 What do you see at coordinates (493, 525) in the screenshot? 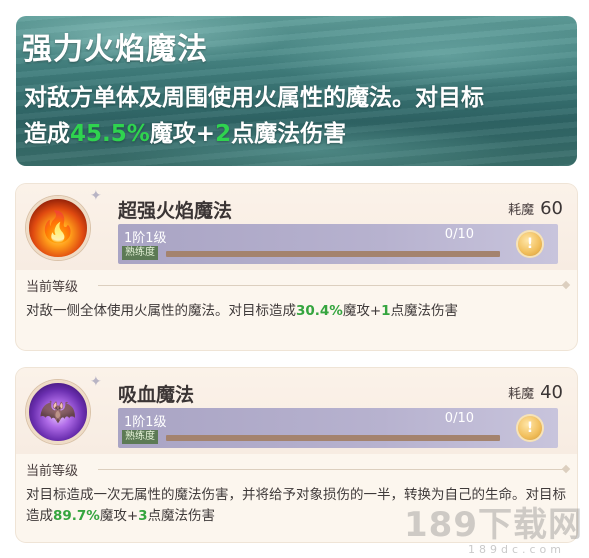
I see `watermark: 189下载网` at bounding box center [493, 525].